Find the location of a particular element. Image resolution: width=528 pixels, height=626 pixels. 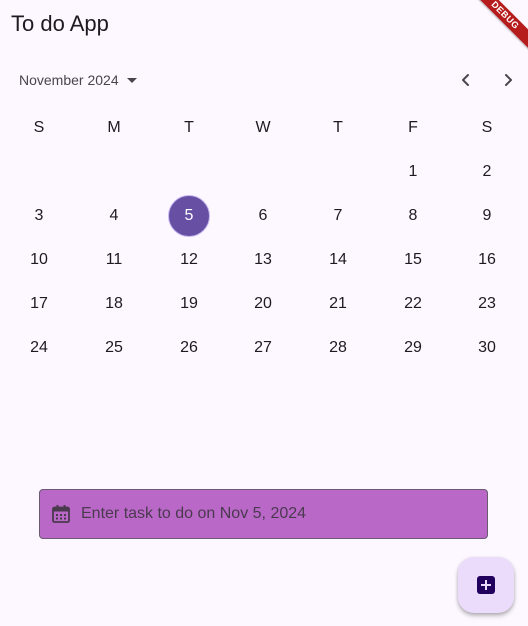

calendar-day: 6 is located at coordinates (263, 216).